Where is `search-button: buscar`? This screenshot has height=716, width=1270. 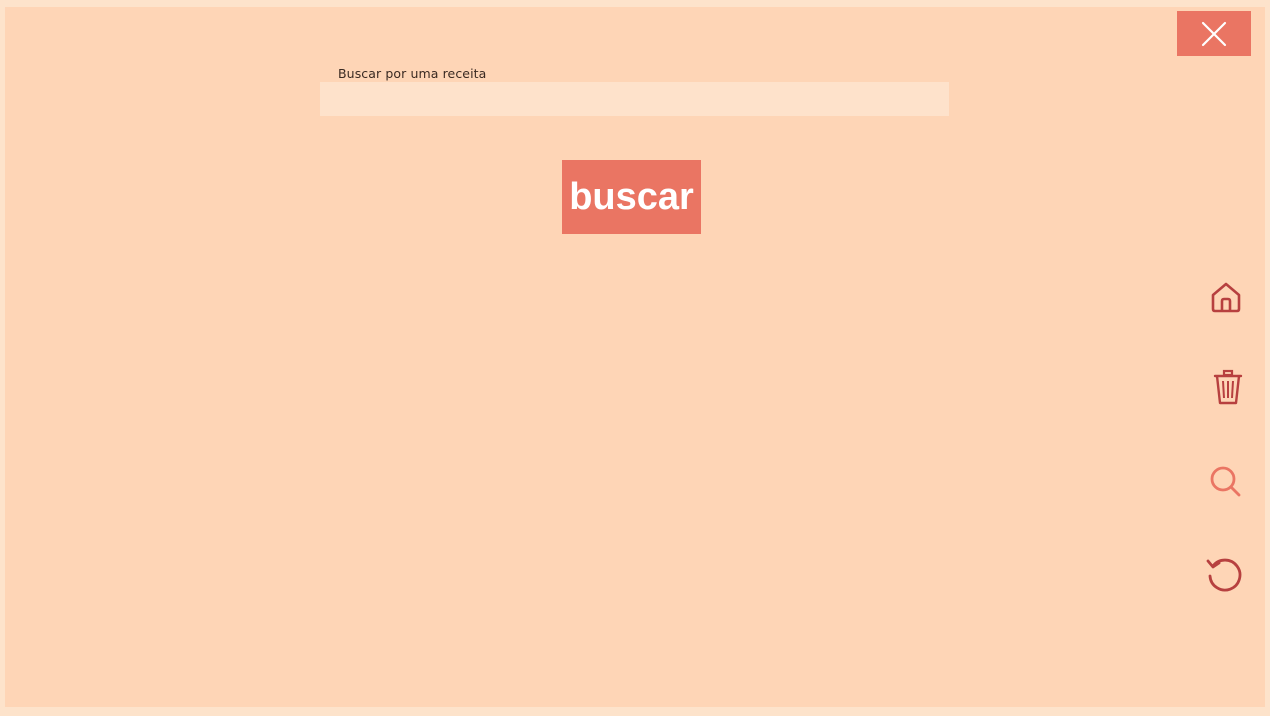 search-button: buscar is located at coordinates (631, 197).